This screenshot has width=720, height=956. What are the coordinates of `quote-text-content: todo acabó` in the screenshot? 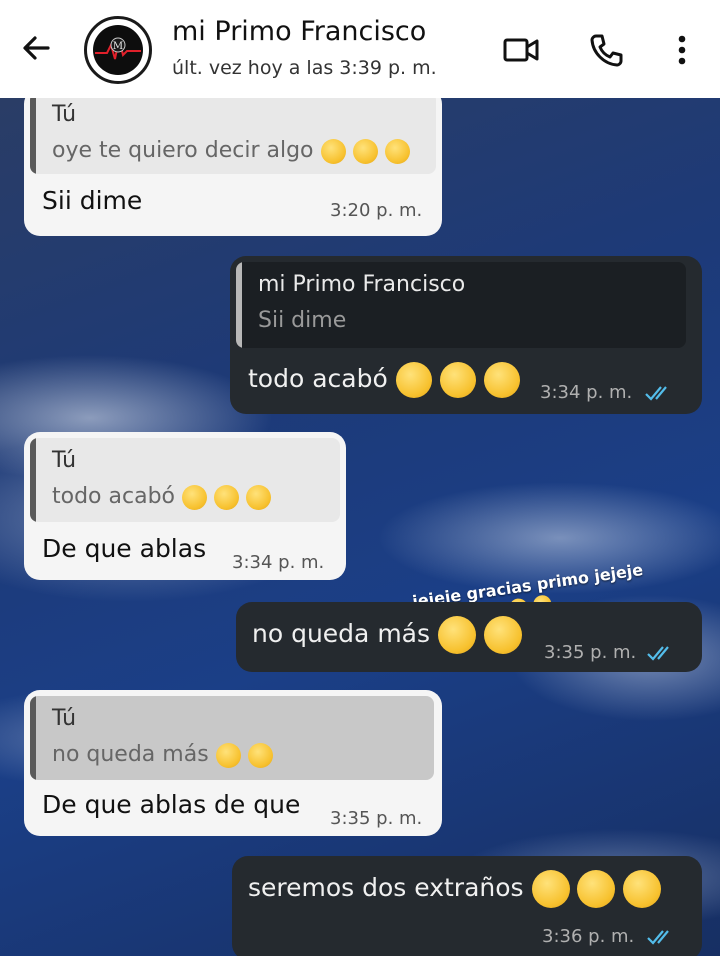 It's located at (113, 496).